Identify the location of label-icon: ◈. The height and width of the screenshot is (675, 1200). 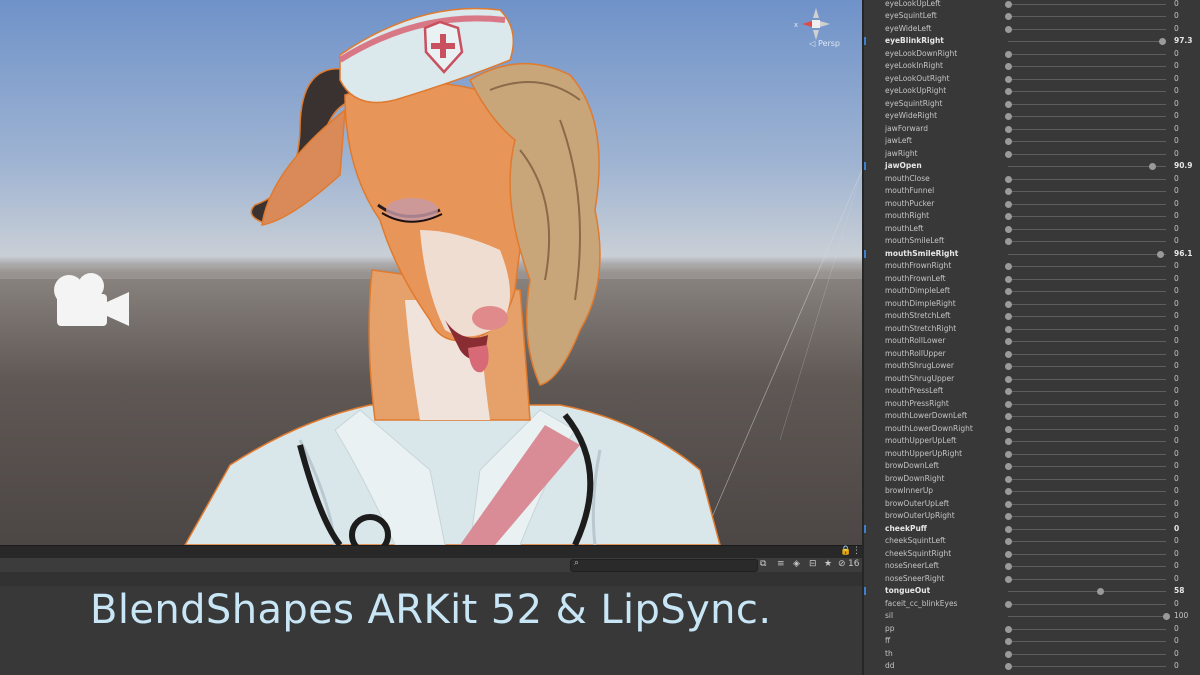
(796, 564).